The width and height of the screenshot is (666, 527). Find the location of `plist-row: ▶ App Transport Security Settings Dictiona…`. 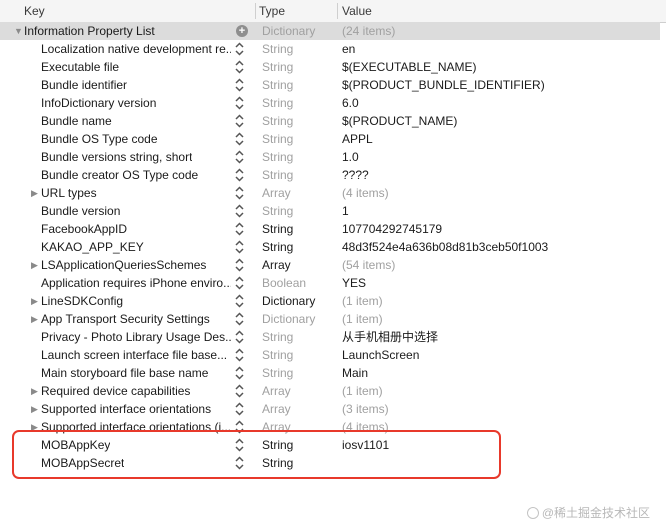

plist-row: ▶ App Transport Security Settings Dictiona… is located at coordinates (330, 319).